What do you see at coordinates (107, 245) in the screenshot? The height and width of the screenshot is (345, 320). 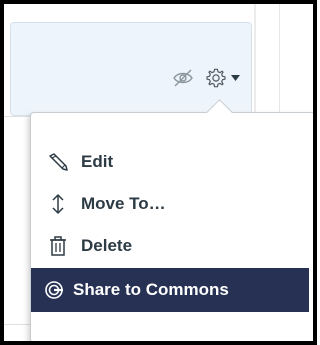 I see `menu-item-label: Delete` at bounding box center [107, 245].